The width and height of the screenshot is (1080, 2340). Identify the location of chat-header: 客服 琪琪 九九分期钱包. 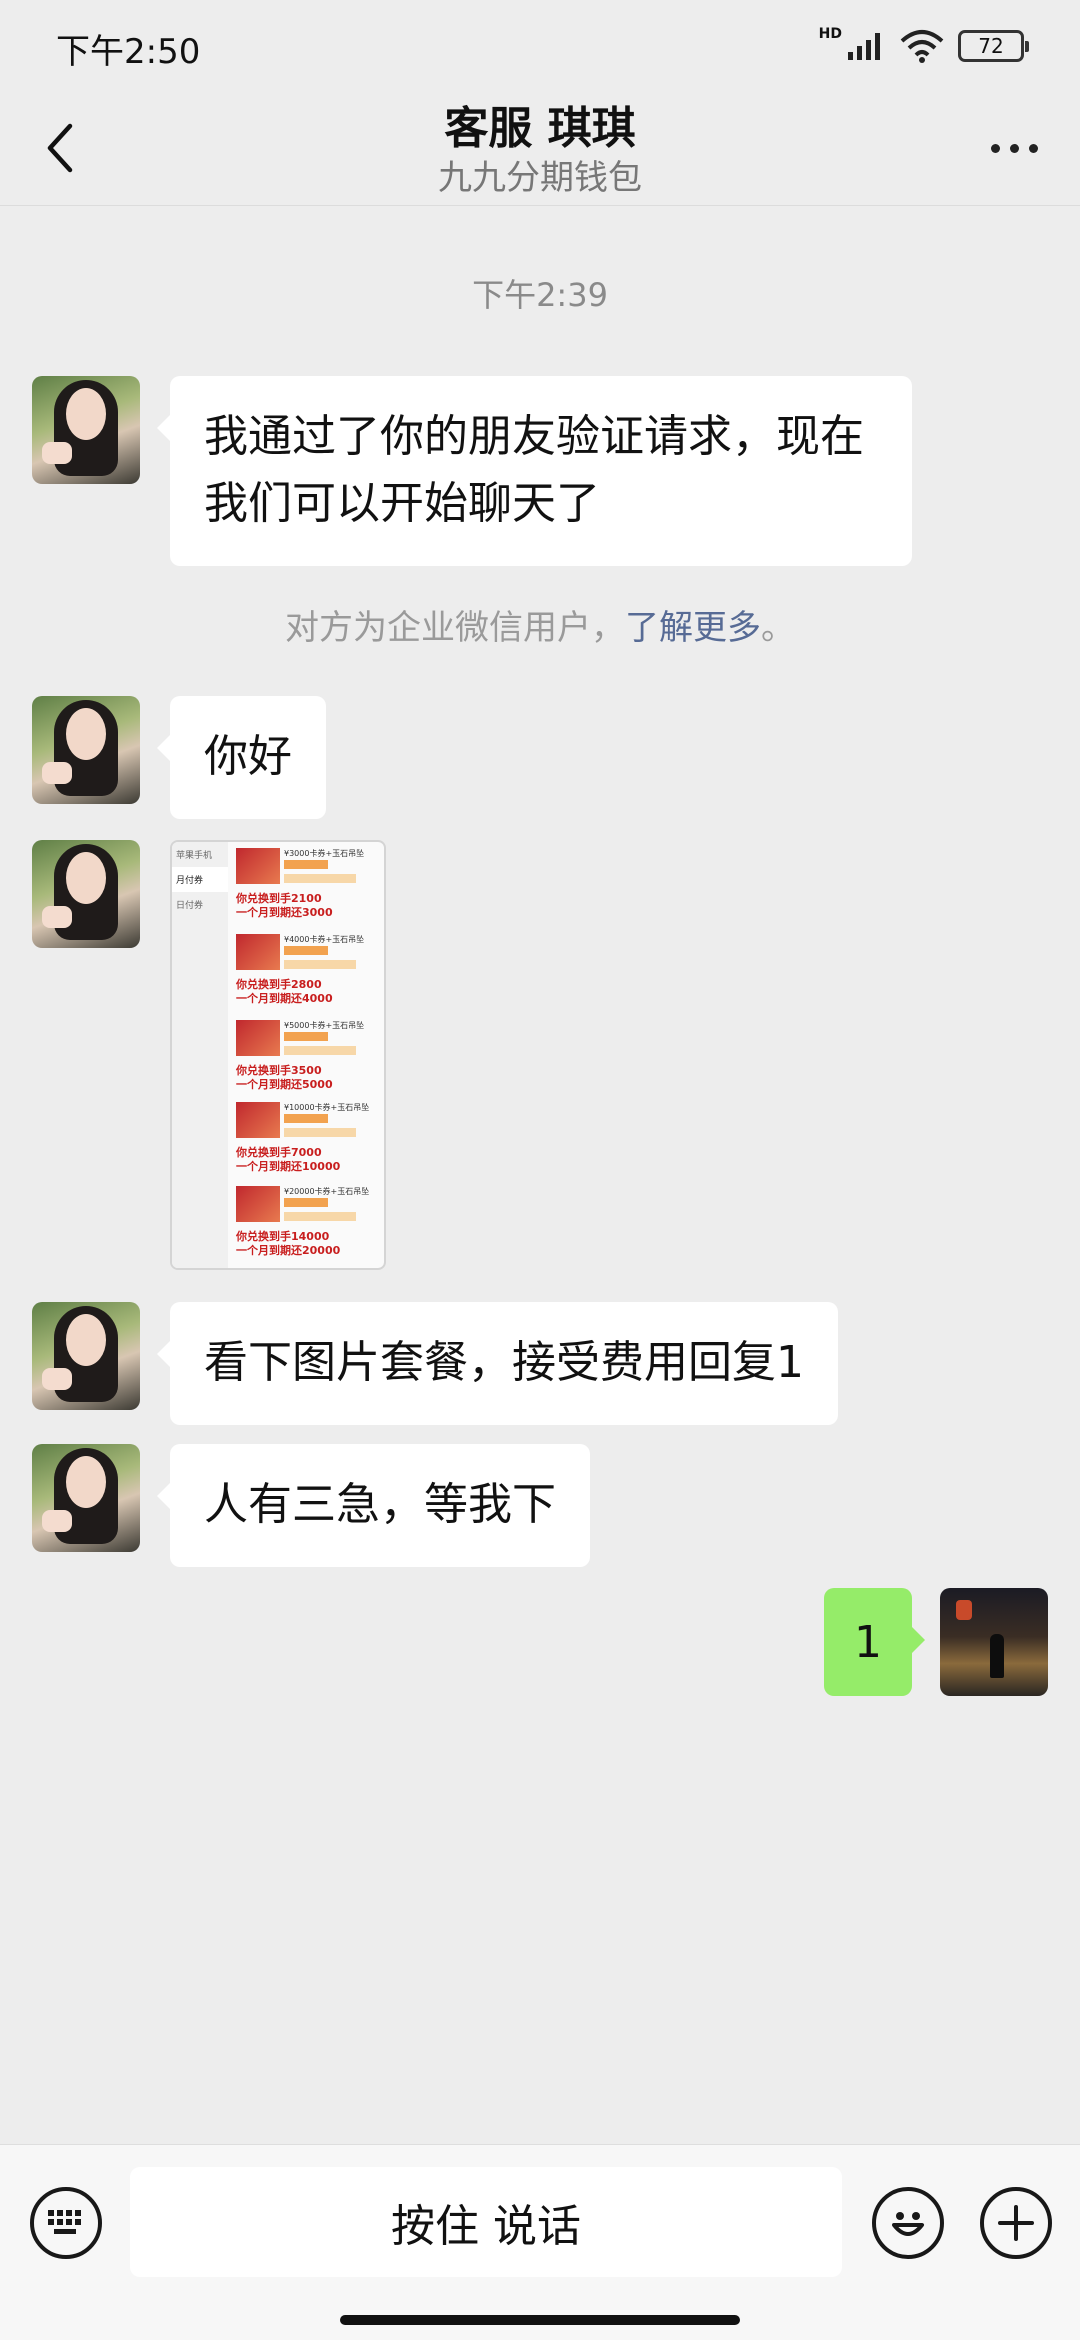
(540, 148).